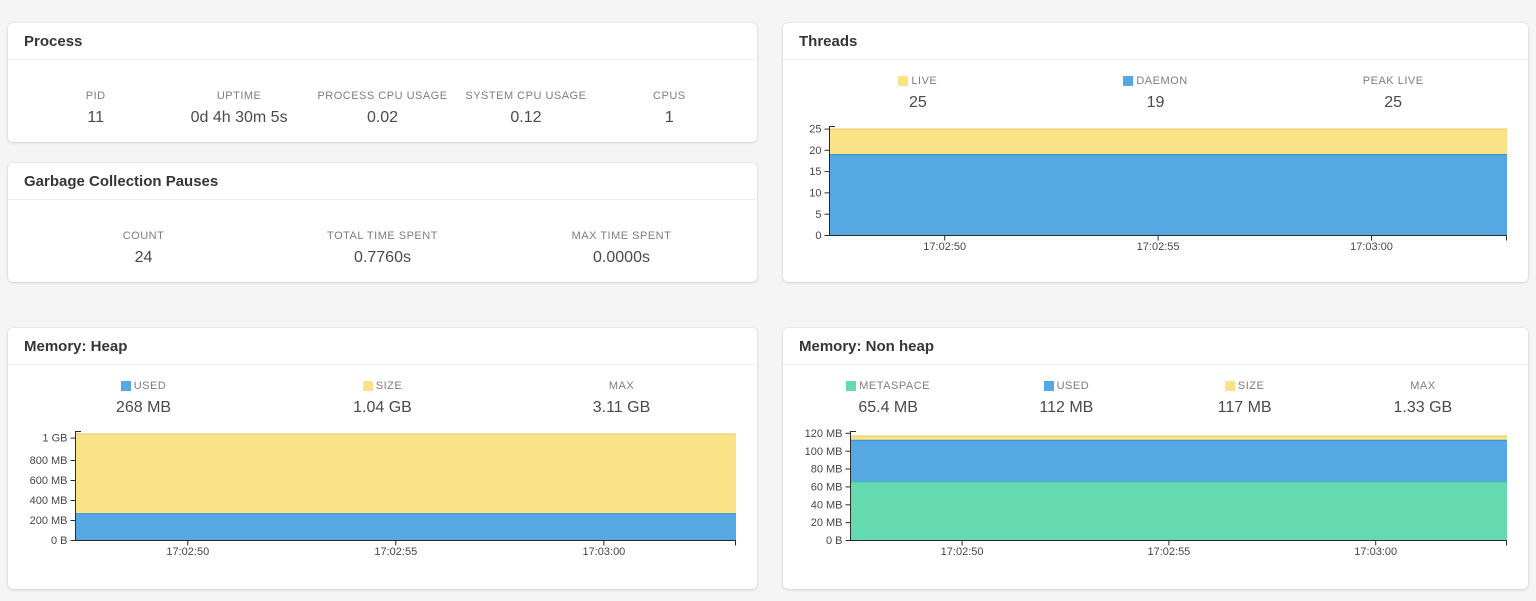  What do you see at coordinates (121, 181) in the screenshot?
I see `panel-title: Garbage Collection Pauses` at bounding box center [121, 181].